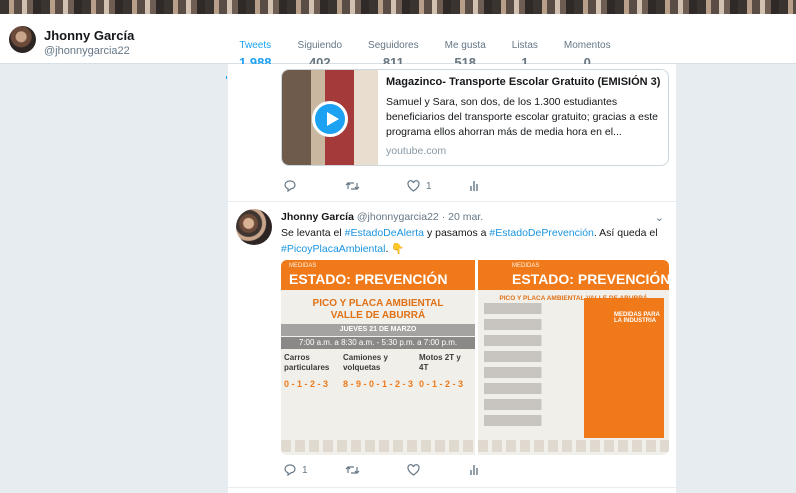 The image size is (796, 493). I want to click on stat-label: Siguiendo, so click(320, 45).